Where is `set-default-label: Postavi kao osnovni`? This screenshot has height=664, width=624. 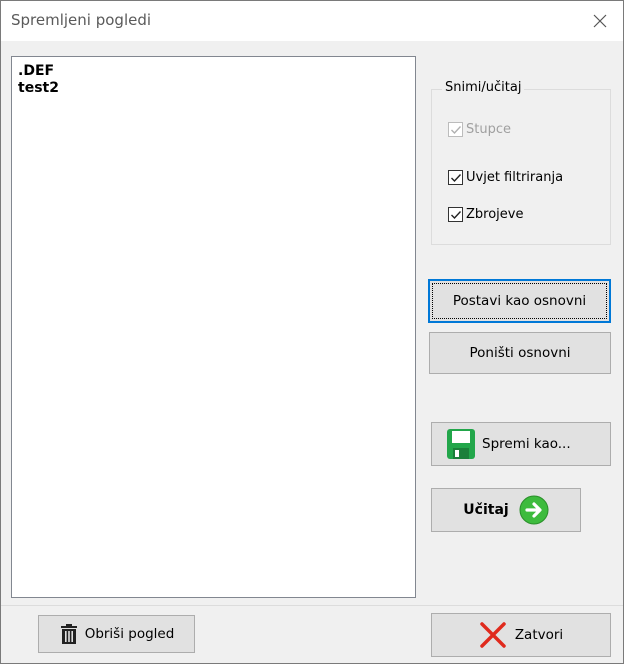 set-default-label: Postavi kao osnovni is located at coordinates (519, 301).